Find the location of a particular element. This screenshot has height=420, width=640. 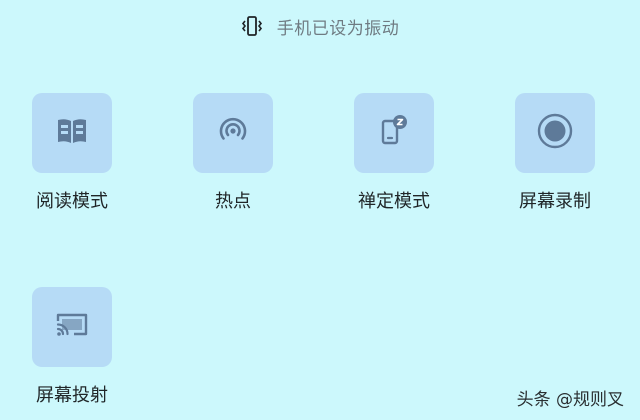

screen-record-icon is located at coordinates (555, 133).